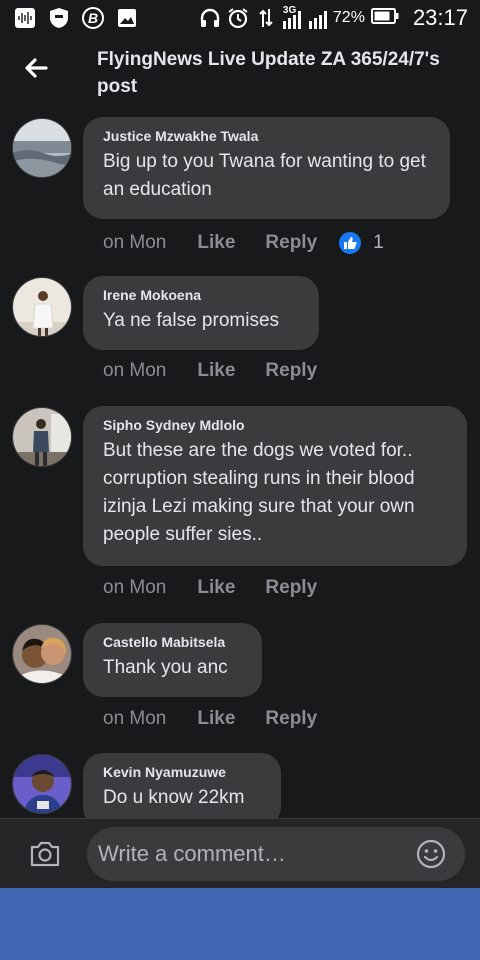 Image resolution: width=480 pixels, height=960 pixels. Describe the element at coordinates (348, 17) in the screenshot. I see `battery-percent: 72%` at that location.